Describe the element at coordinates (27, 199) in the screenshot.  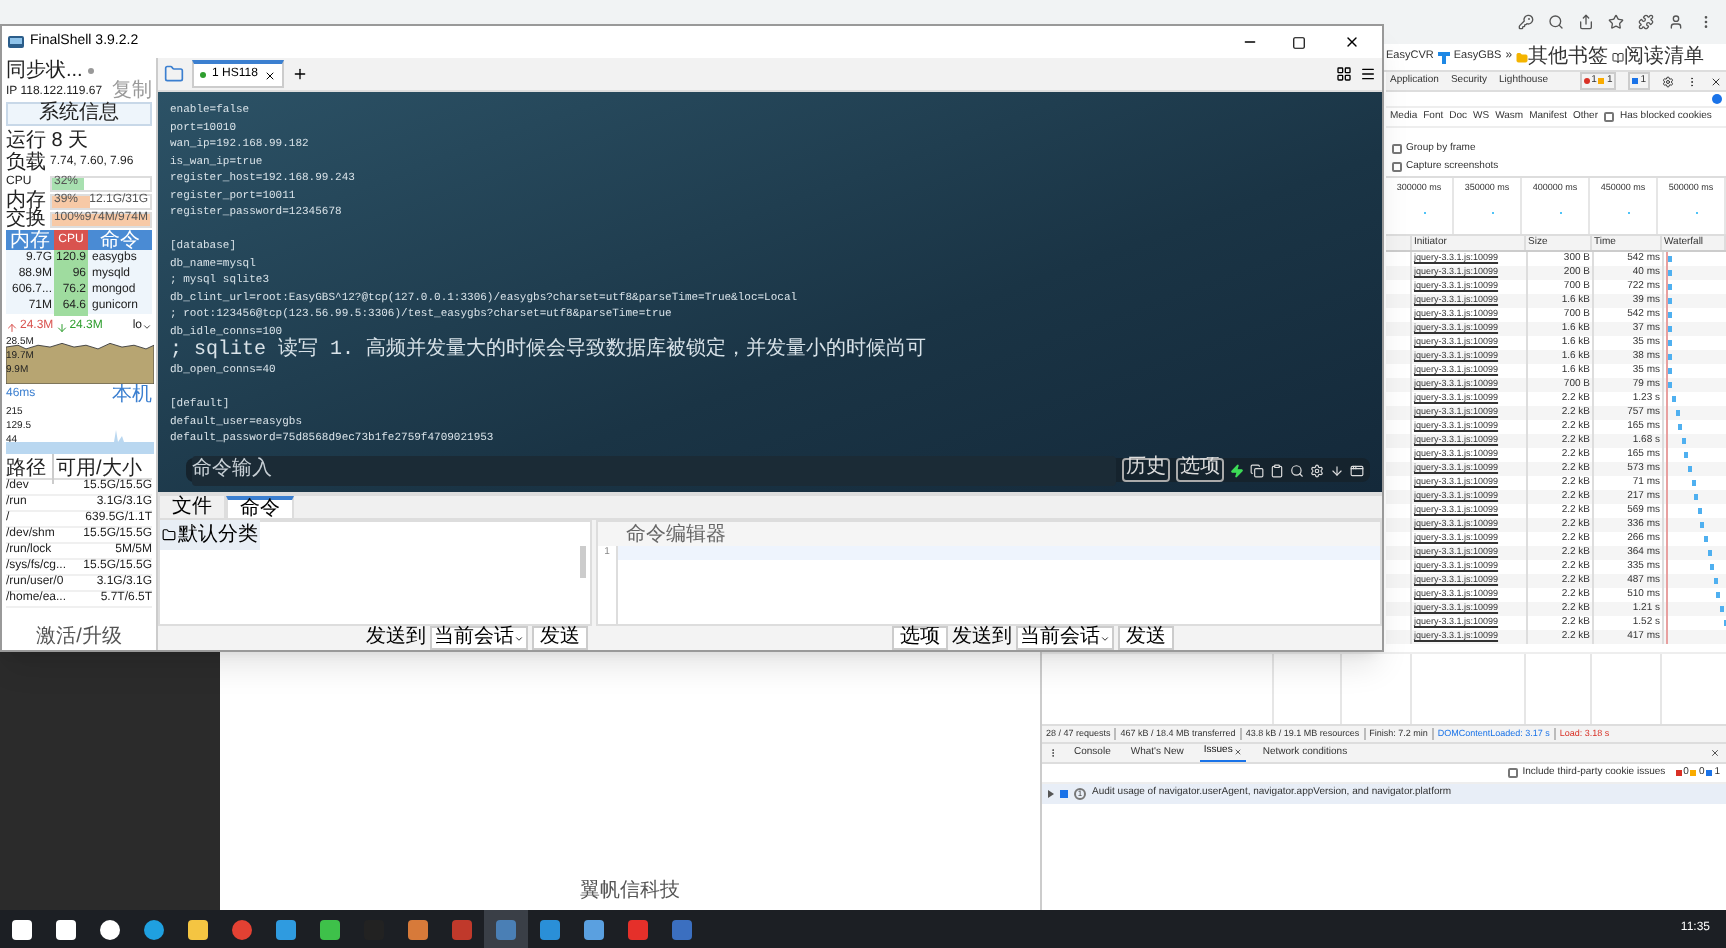
I see `meter-label: 内存` at that location.